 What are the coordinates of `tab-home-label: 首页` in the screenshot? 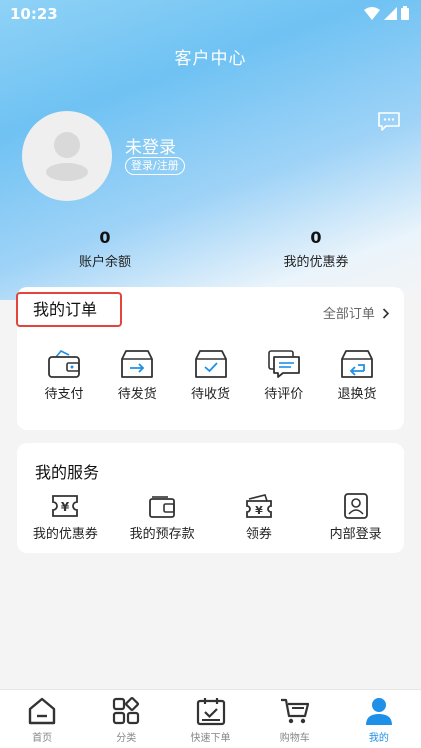 It's located at (42, 738).